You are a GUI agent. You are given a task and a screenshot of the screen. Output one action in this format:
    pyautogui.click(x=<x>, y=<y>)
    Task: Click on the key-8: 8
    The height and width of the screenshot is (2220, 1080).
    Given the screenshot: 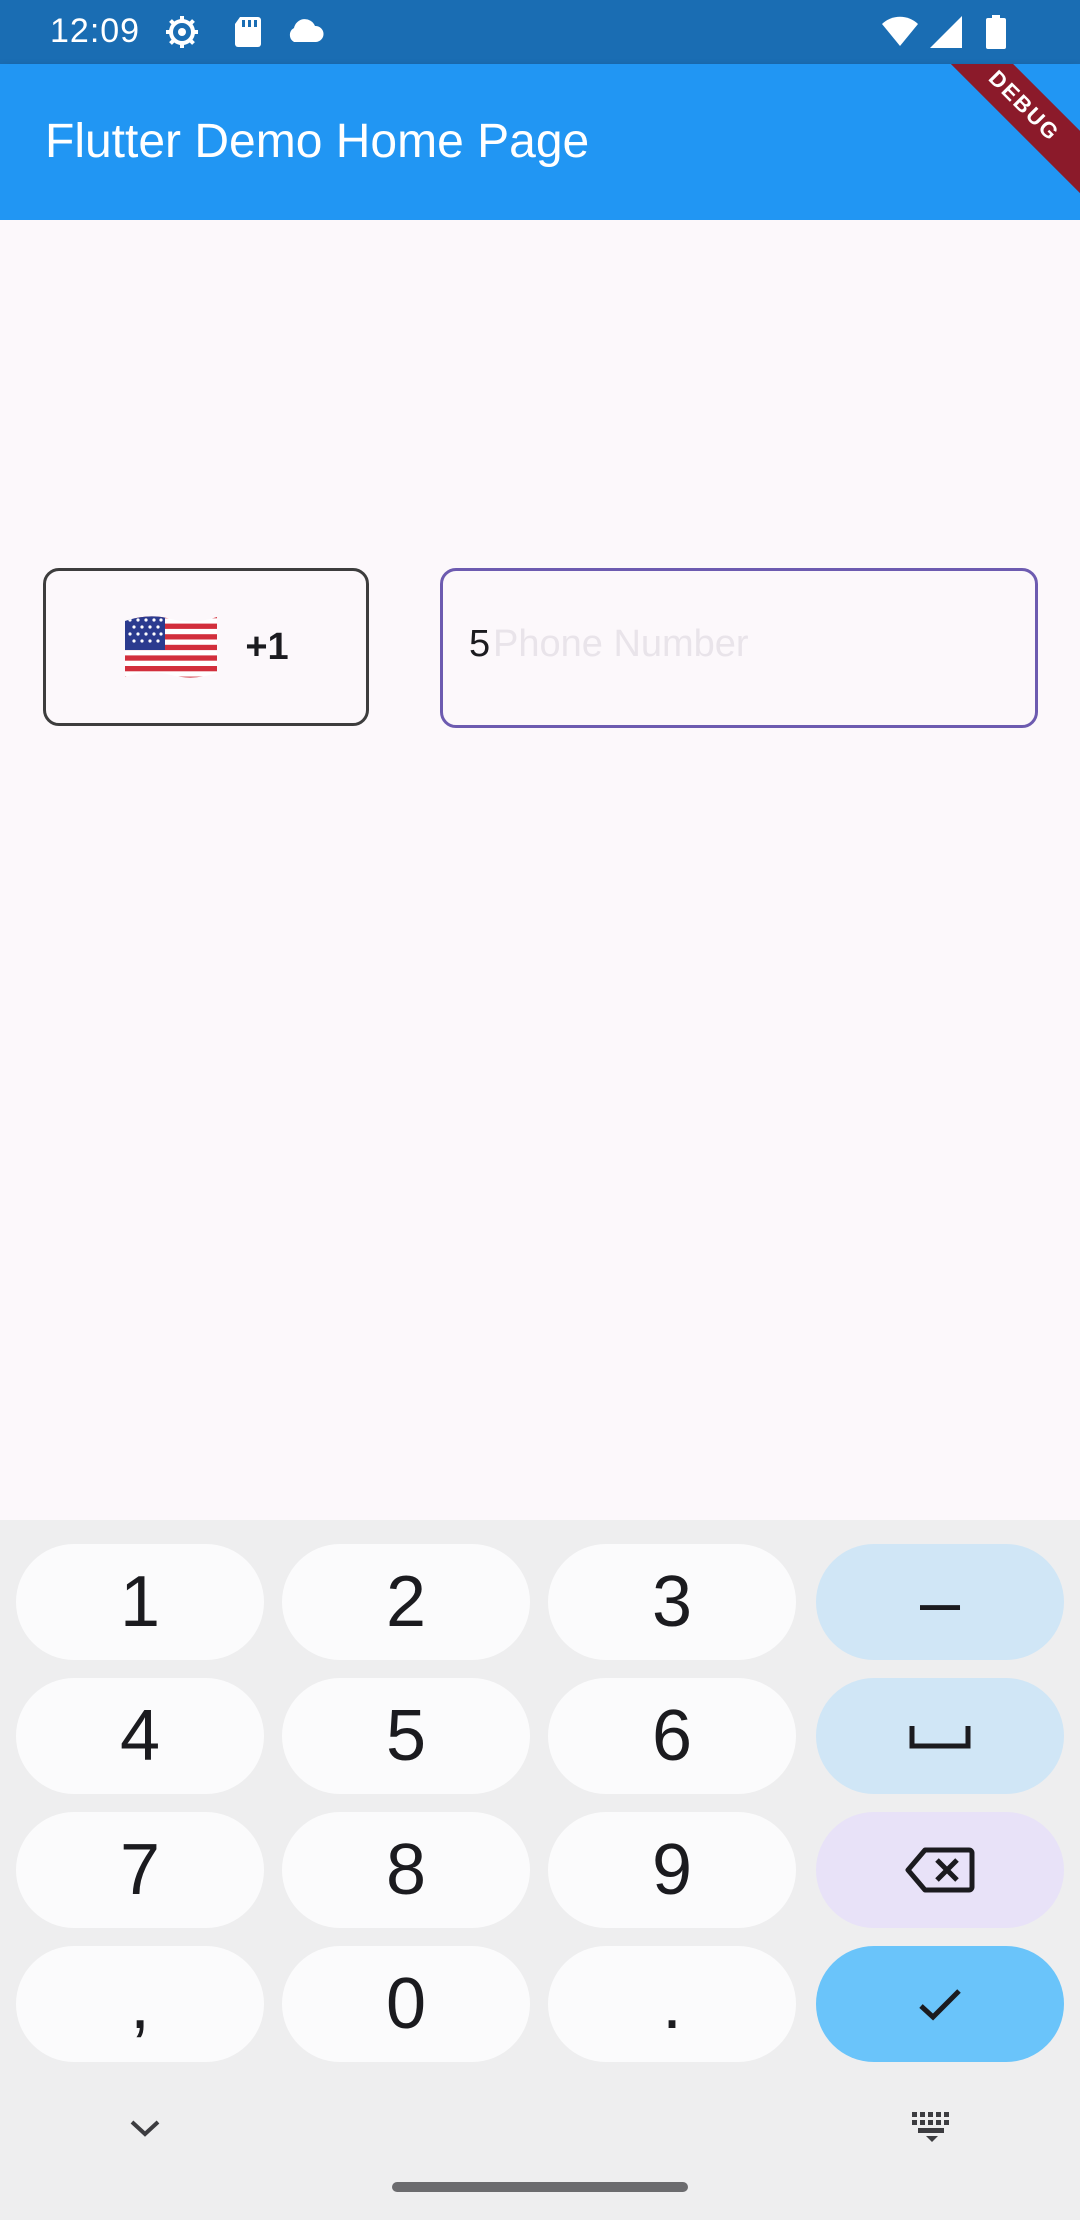 What is the action you would take?
    pyautogui.click(x=406, y=1870)
    